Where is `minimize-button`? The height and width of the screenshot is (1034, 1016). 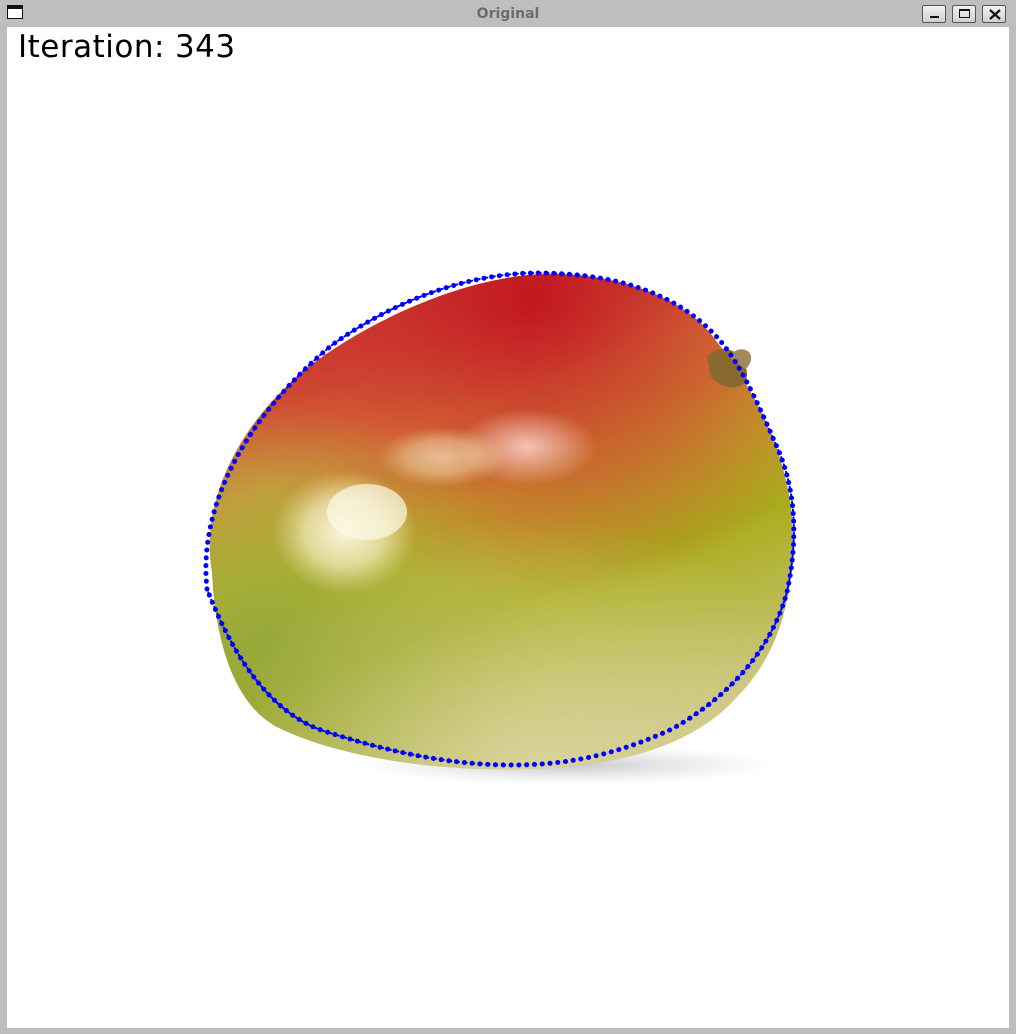 minimize-button is located at coordinates (934, 14).